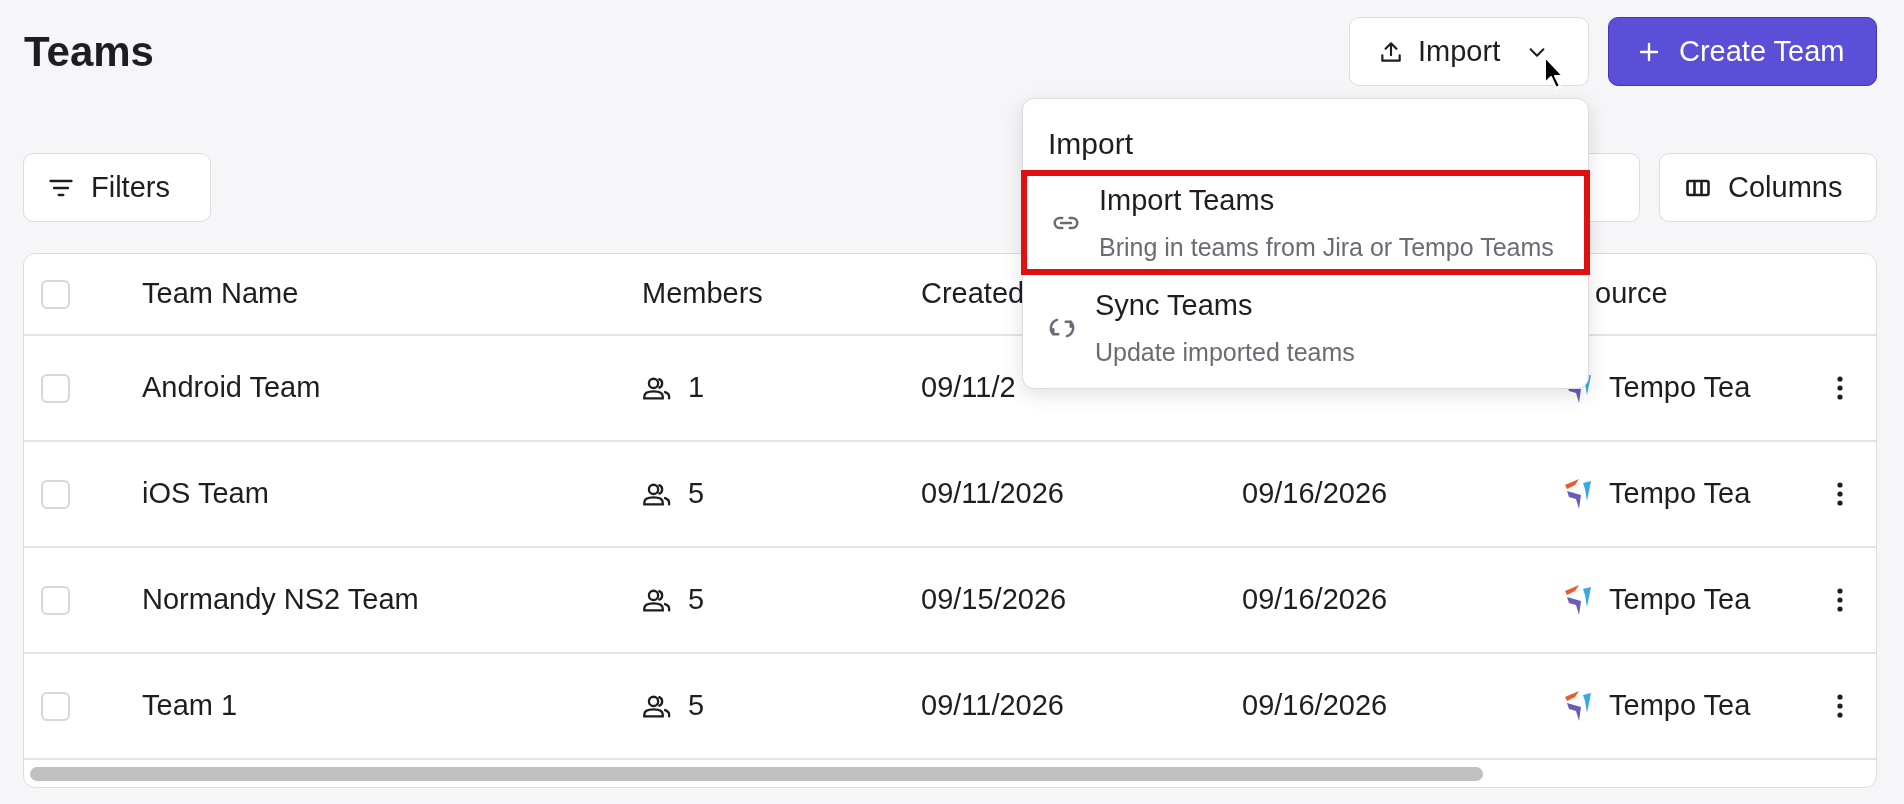 This screenshot has width=1904, height=804. What do you see at coordinates (205, 493) in the screenshot?
I see `team-name: iOS Team` at bounding box center [205, 493].